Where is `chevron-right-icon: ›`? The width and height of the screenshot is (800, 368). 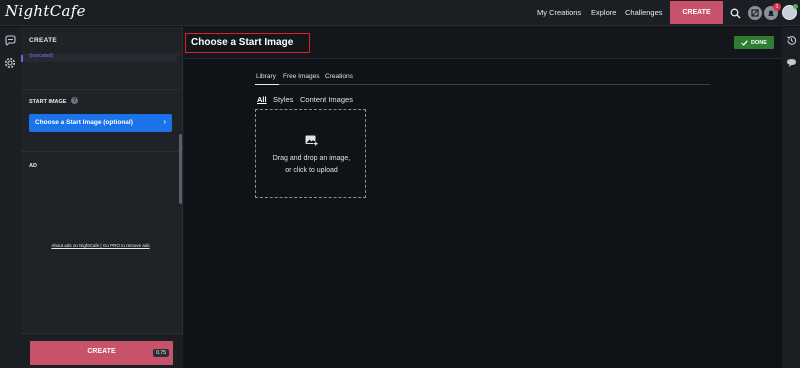
chevron-right-icon: › is located at coordinates (164, 121).